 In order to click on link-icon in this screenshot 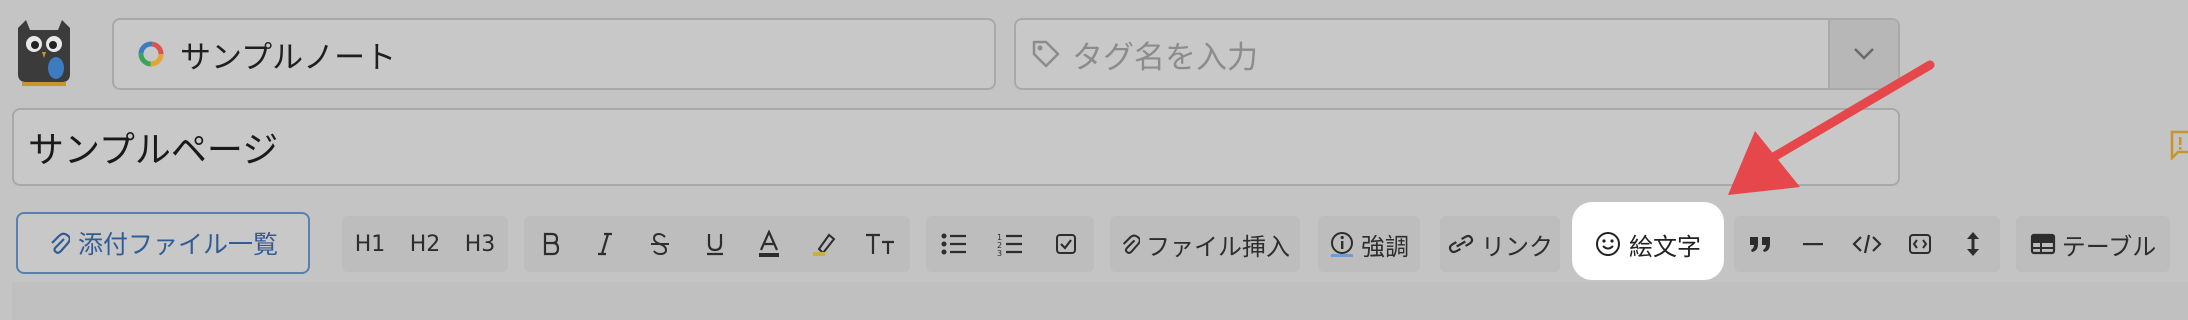, I will do `click(1461, 244)`.